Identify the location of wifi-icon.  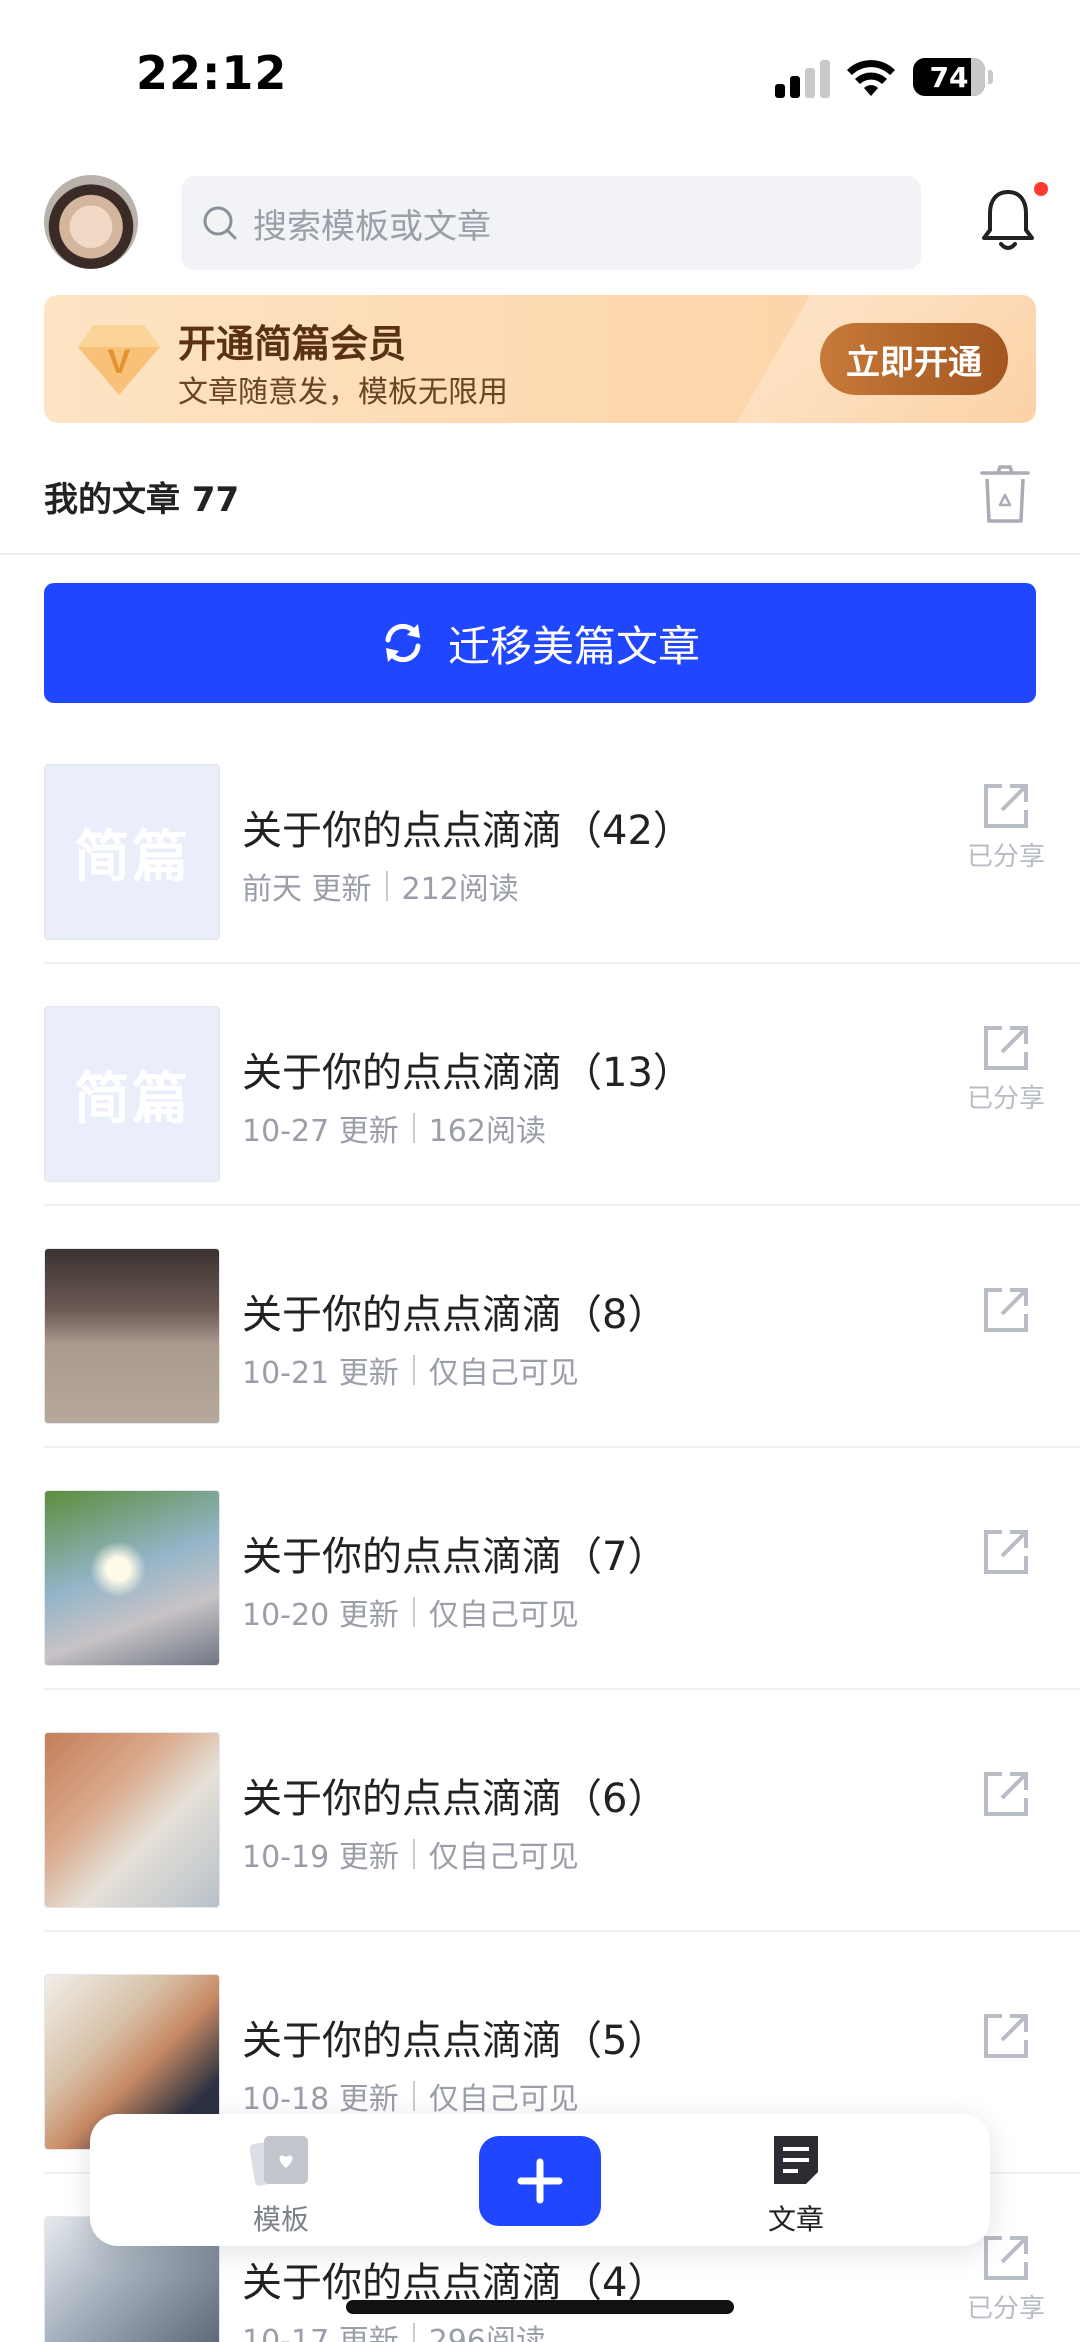
(871, 78).